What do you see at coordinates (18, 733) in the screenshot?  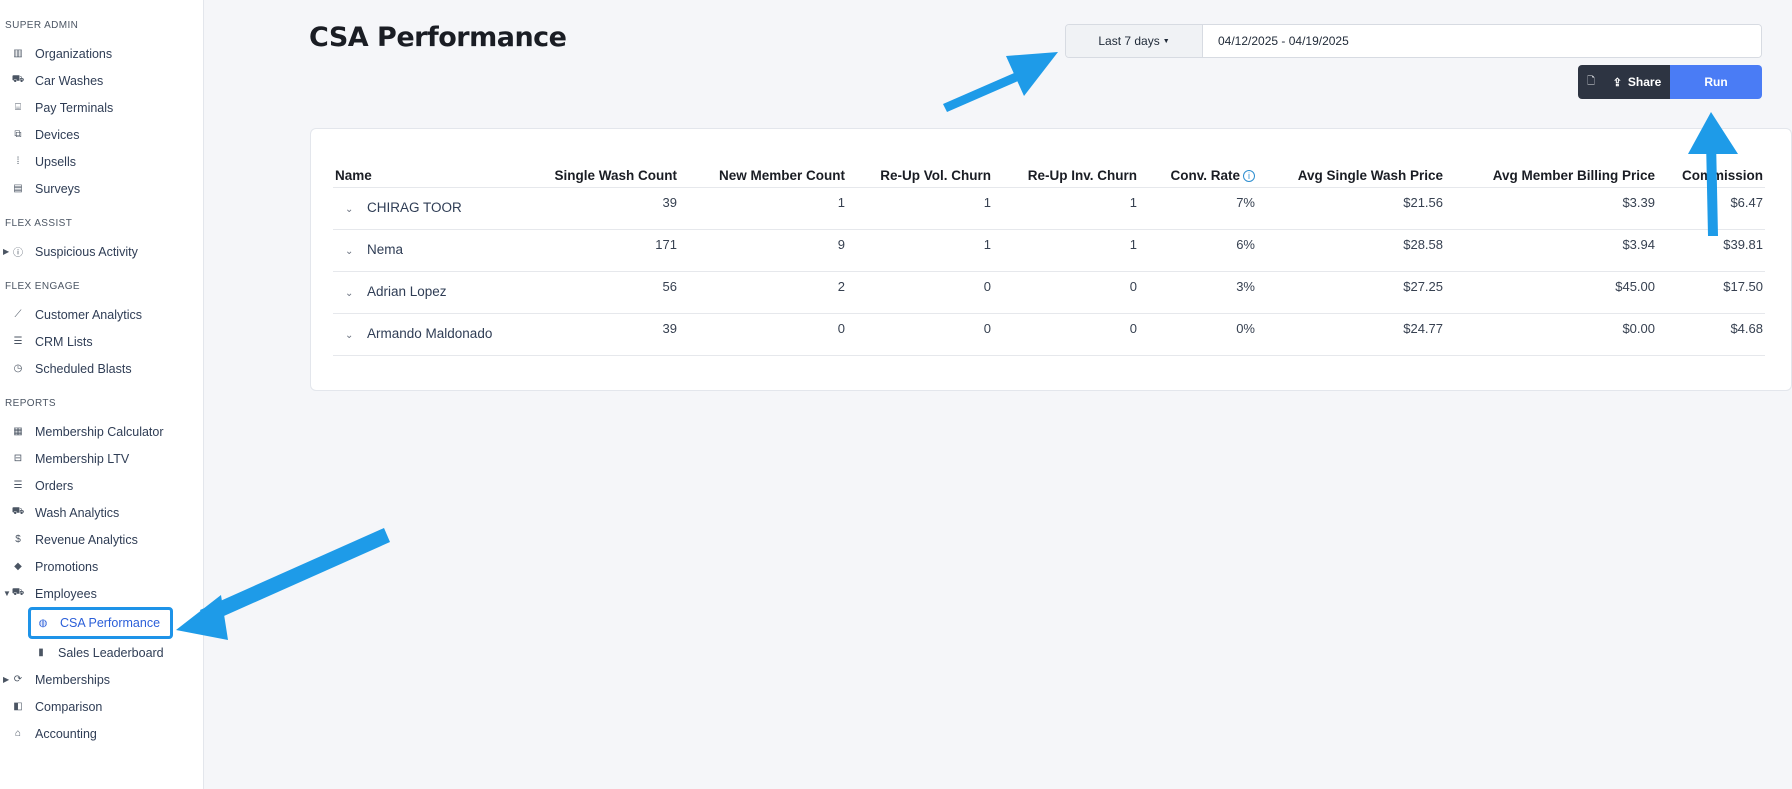 I see `bank-icon: ⌂` at bounding box center [18, 733].